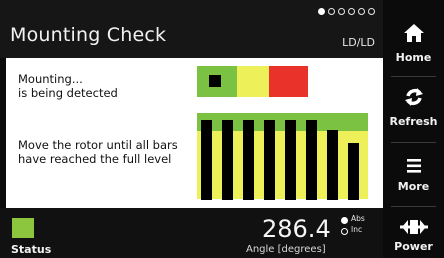 The width and height of the screenshot is (444, 258). Describe the element at coordinates (413, 57) in the screenshot. I see `home-label: Home` at that location.